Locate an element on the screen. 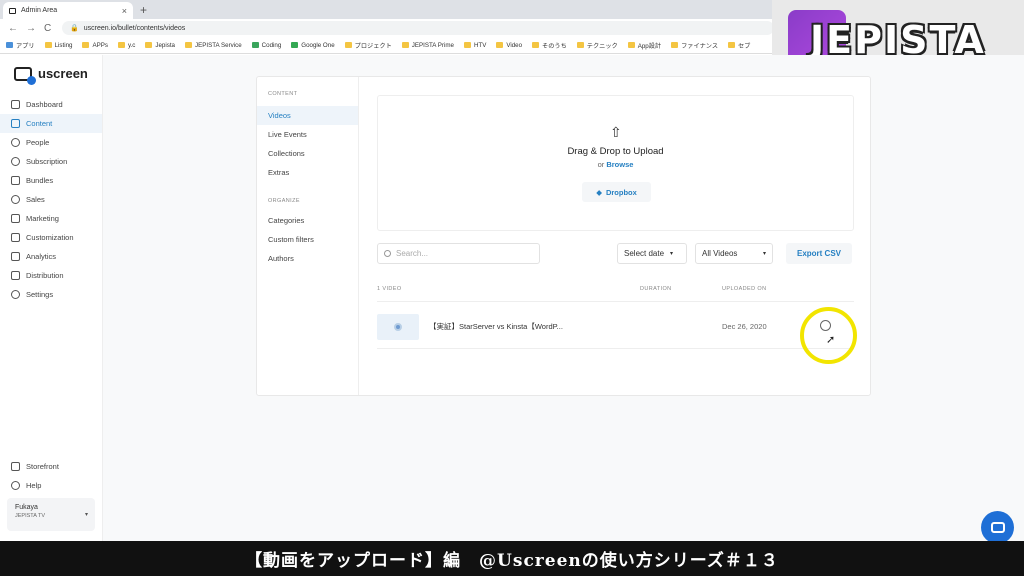 The width and height of the screenshot is (1024, 576). nav-analytics: Analytics is located at coordinates (51, 256).